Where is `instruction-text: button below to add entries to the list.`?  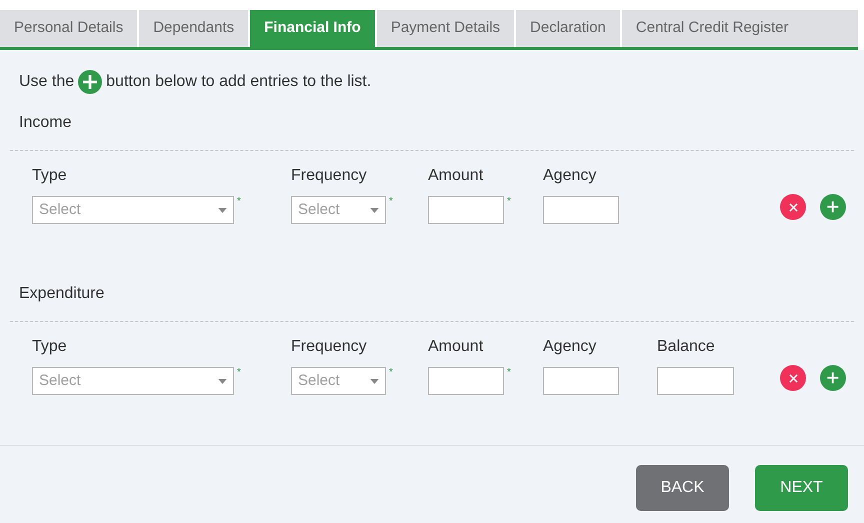
instruction-text: button below to add entries to the list. is located at coordinates (239, 82).